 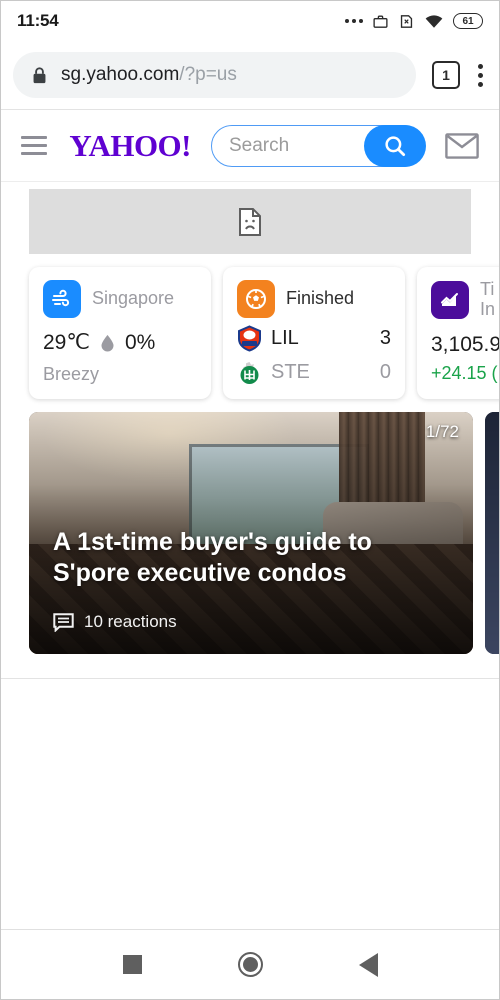 What do you see at coordinates (63, 622) in the screenshot?
I see `comment-bubble-icon` at bounding box center [63, 622].